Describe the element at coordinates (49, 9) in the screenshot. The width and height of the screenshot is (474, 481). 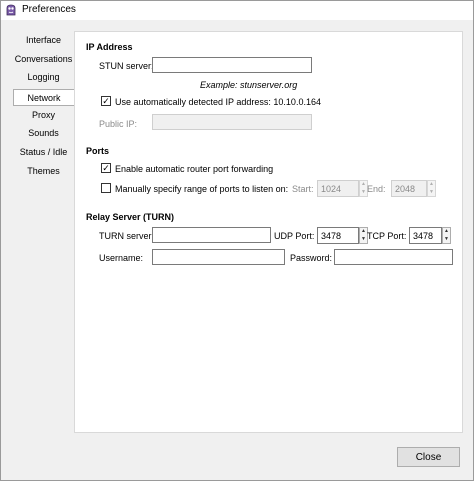
I see `window-title: Preferences` at that location.